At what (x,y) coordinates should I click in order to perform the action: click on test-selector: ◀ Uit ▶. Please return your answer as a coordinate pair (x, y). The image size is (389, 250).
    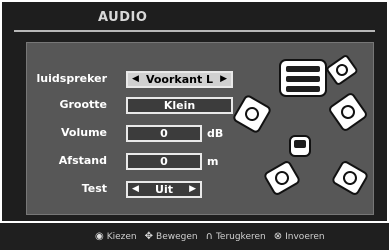
    Looking at the image, I should click on (164, 189).